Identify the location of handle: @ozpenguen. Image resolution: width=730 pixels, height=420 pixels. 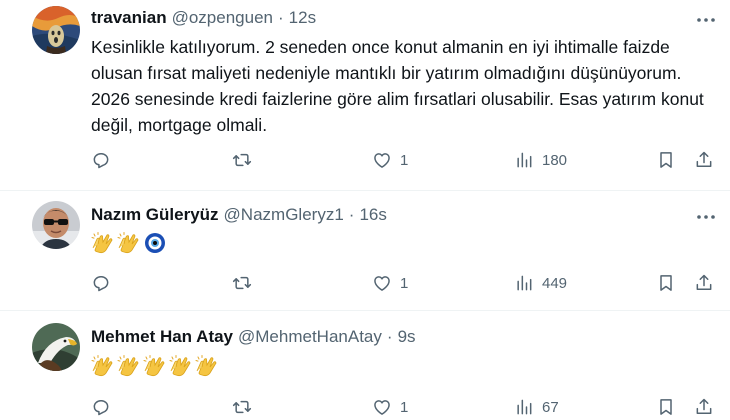
(222, 18).